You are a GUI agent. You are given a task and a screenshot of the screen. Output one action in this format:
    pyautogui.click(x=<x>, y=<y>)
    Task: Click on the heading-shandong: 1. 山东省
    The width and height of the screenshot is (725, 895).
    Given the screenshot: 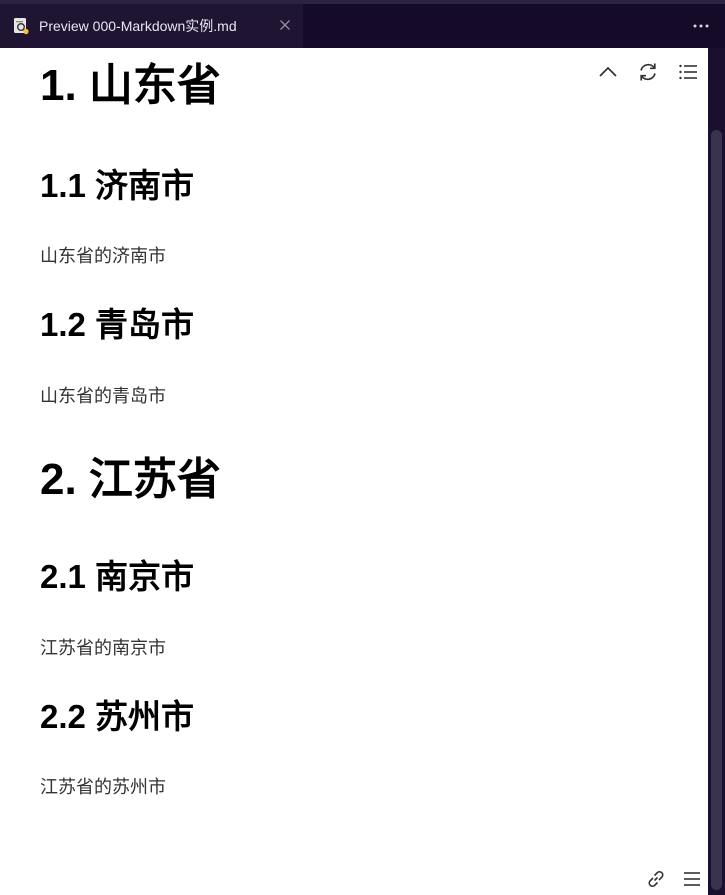 What is the action you would take?
    pyautogui.click(x=130, y=85)
    